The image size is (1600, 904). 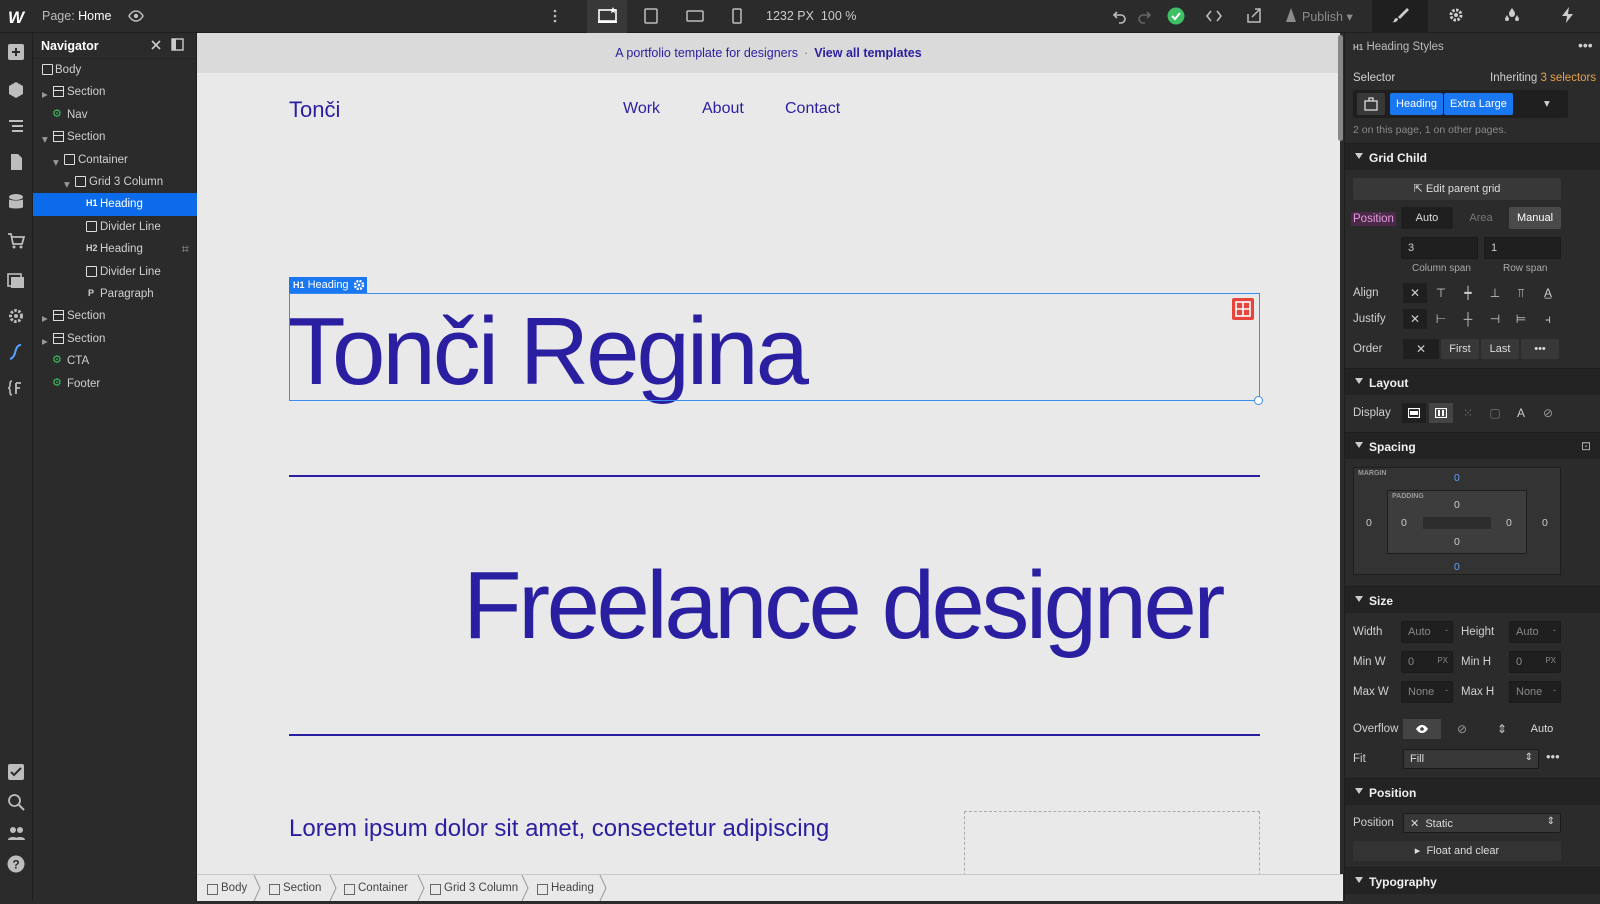 I want to click on grid-child-icon, so click(x=1243, y=309).